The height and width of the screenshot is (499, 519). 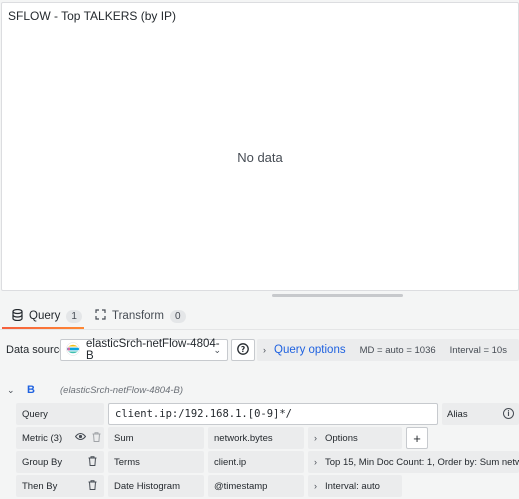 I want to click on no-data-message: No data, so click(x=260, y=157).